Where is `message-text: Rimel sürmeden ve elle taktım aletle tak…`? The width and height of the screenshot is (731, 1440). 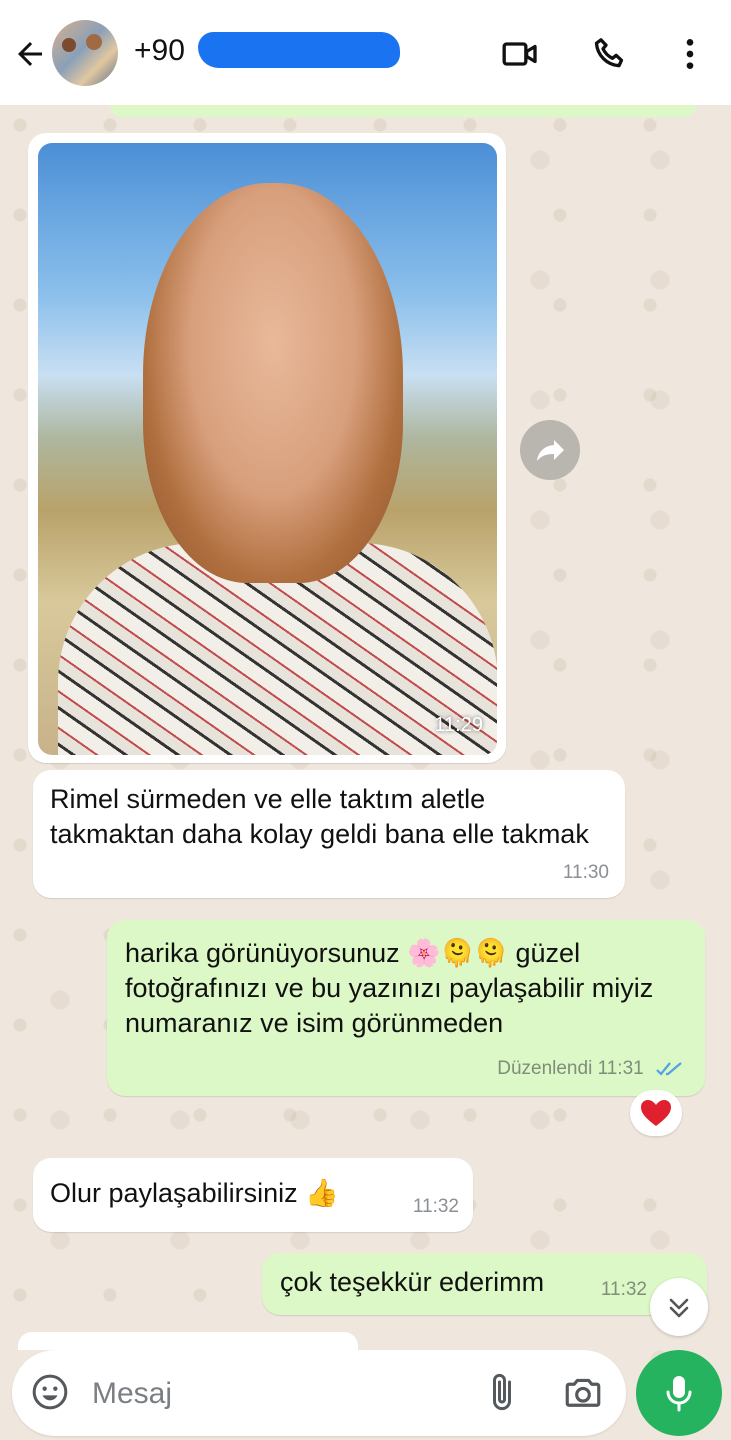 message-text: Rimel sürmeden ve elle taktım aletle tak… is located at coordinates (319, 816).